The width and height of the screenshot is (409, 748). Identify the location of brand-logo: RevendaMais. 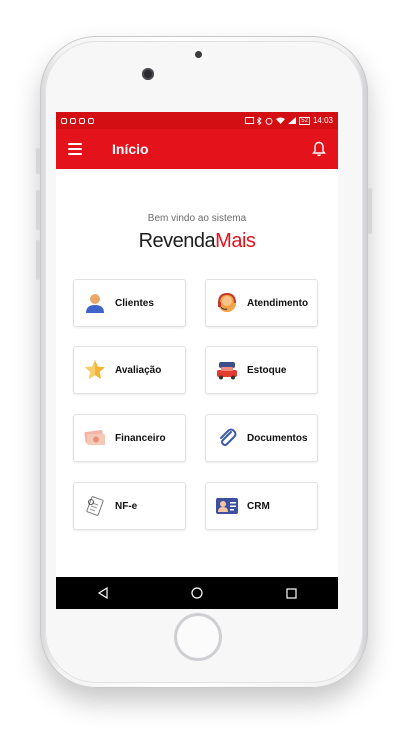
(197, 241).